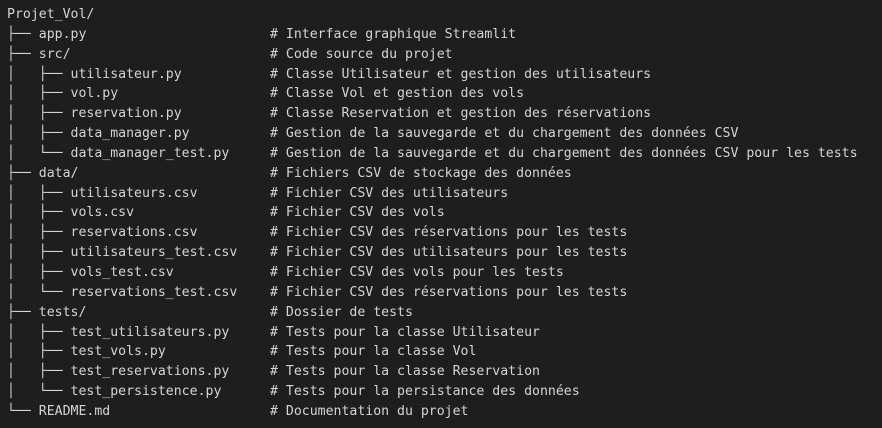 Image resolution: width=882 pixels, height=428 pixels. Describe the element at coordinates (146, 392) in the screenshot. I see `file-name: test_persistence.py` at that location.